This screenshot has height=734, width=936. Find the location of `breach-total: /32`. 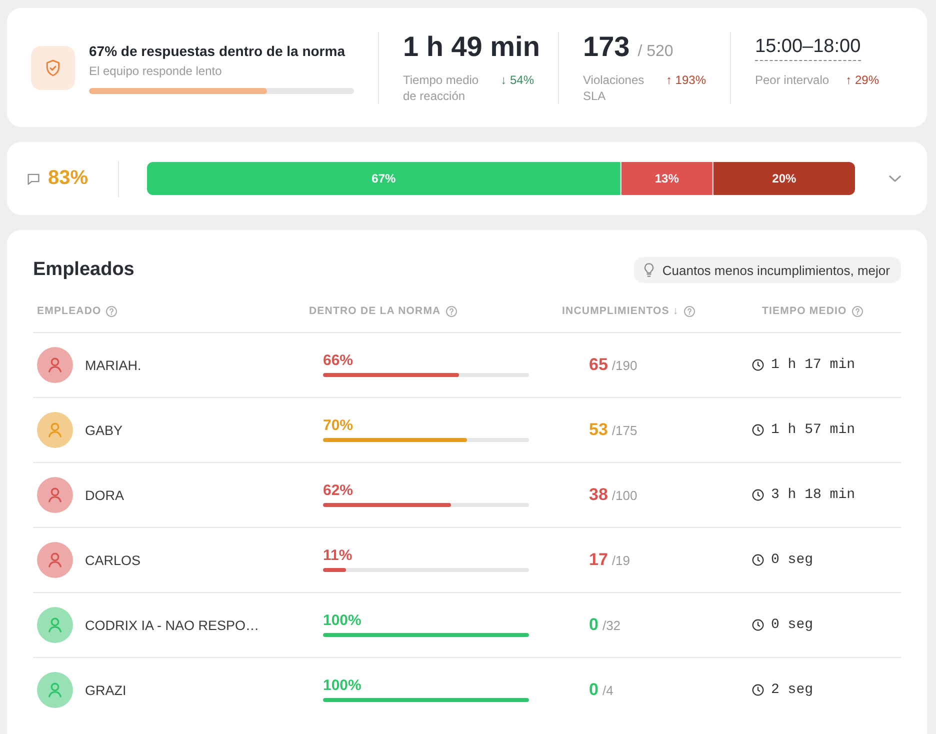

breach-total: /32 is located at coordinates (611, 625).